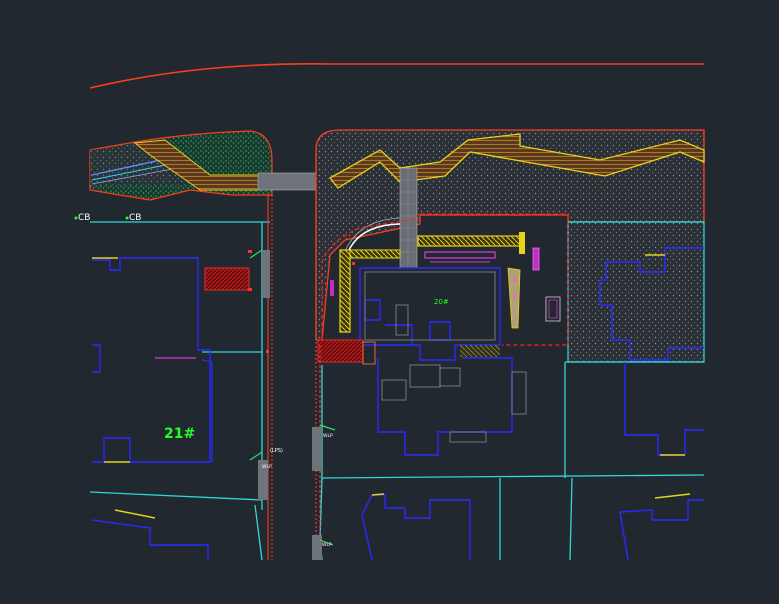  What do you see at coordinates (135, 218) in the screenshot?
I see `cb-label-2: CB` at bounding box center [135, 218].